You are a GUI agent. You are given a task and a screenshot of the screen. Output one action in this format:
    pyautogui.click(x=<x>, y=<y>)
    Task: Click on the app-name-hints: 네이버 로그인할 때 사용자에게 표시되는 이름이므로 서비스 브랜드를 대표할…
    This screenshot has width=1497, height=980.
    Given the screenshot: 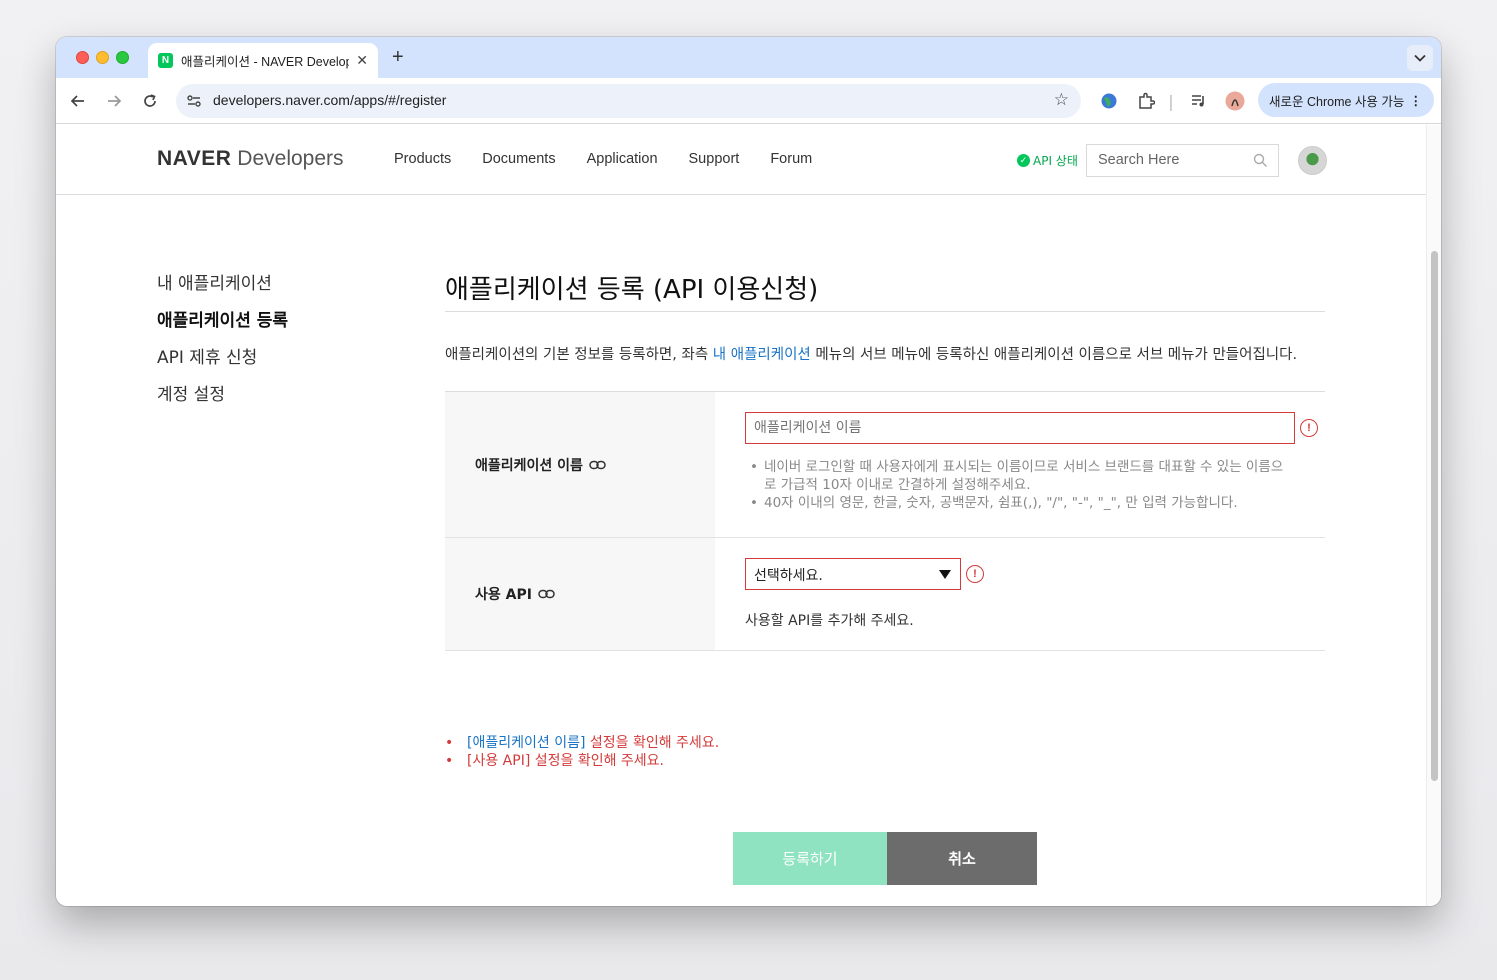 What is the action you would take?
    pyautogui.click(x=1020, y=485)
    